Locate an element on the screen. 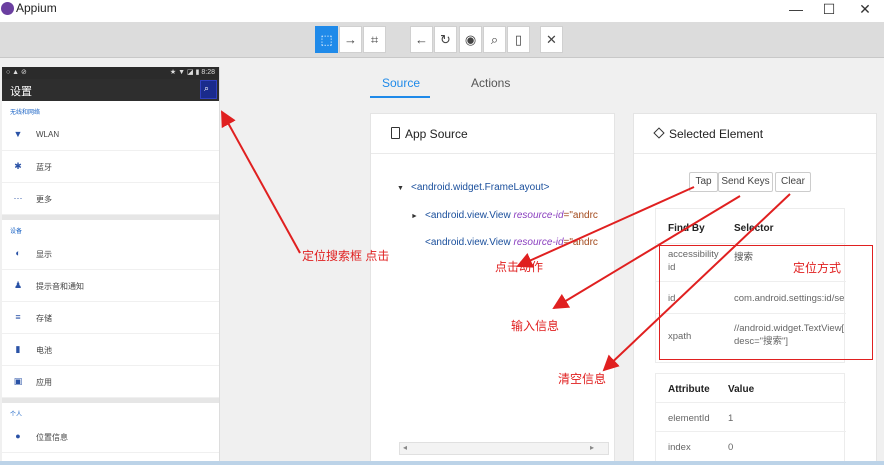 The image size is (884, 465). settings-item-label: 更多 is located at coordinates (44, 199).